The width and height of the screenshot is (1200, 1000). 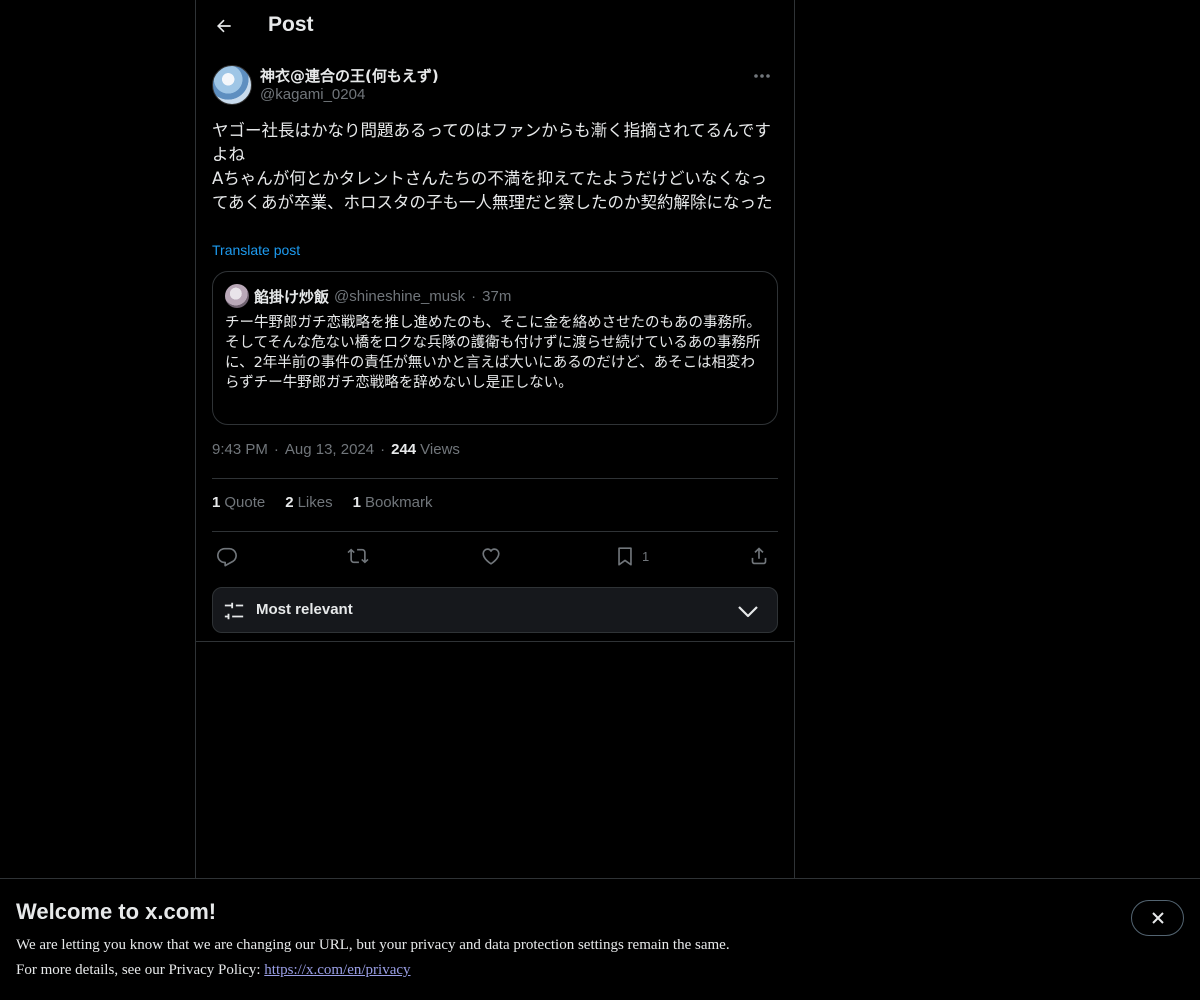 I want to click on likes-label: Likes, so click(x=315, y=502).